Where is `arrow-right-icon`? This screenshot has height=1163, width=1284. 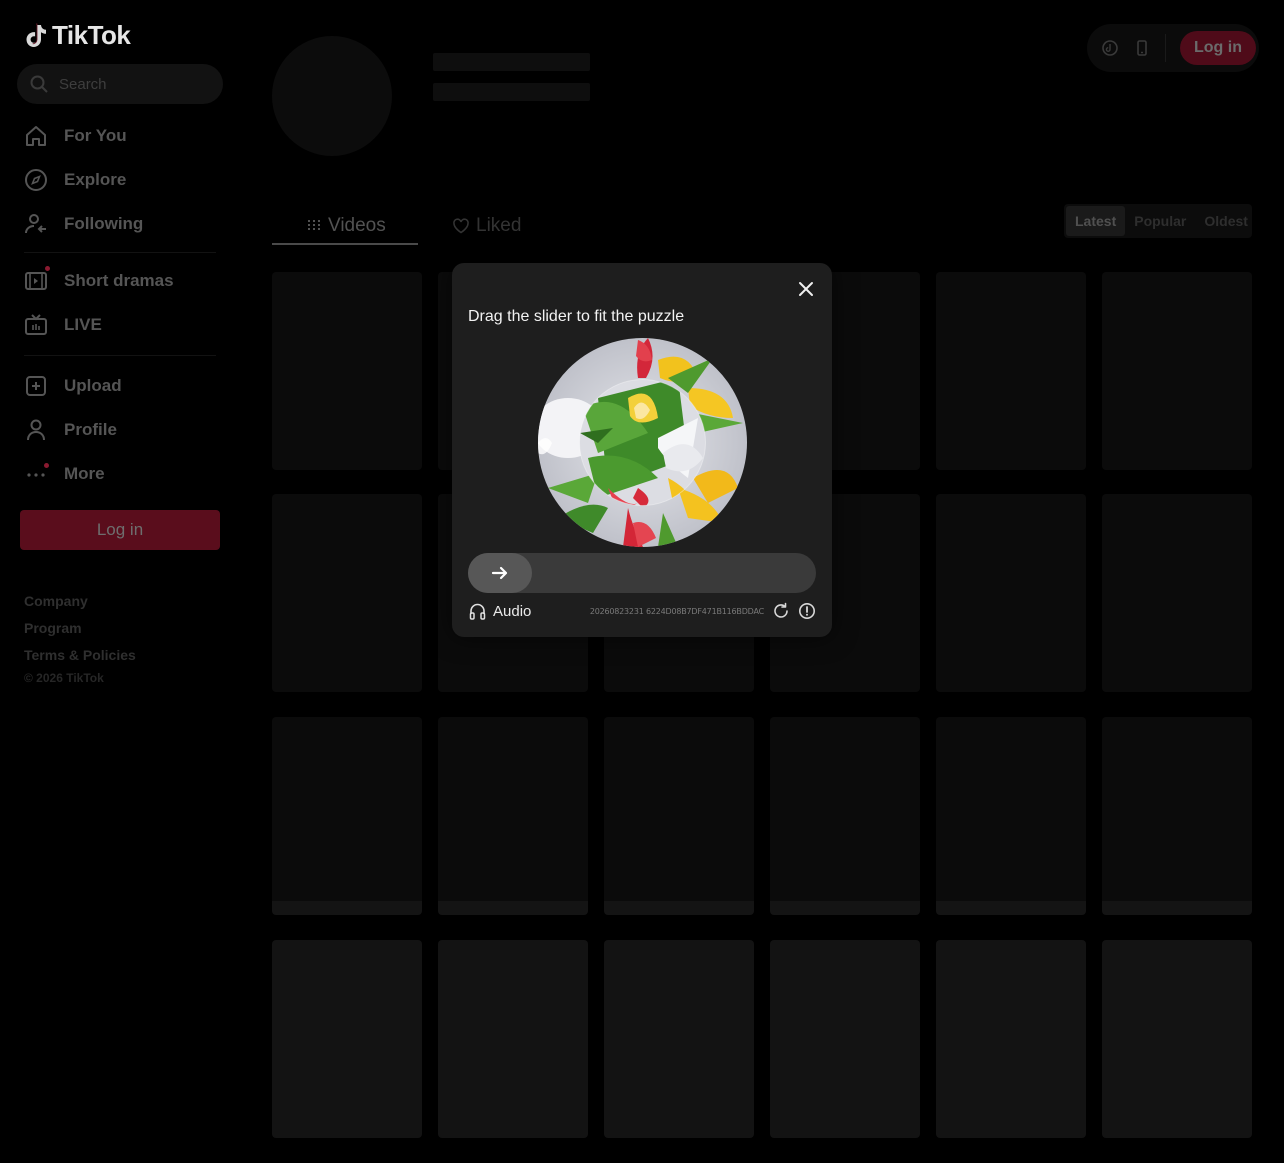
arrow-right-icon is located at coordinates (499, 573).